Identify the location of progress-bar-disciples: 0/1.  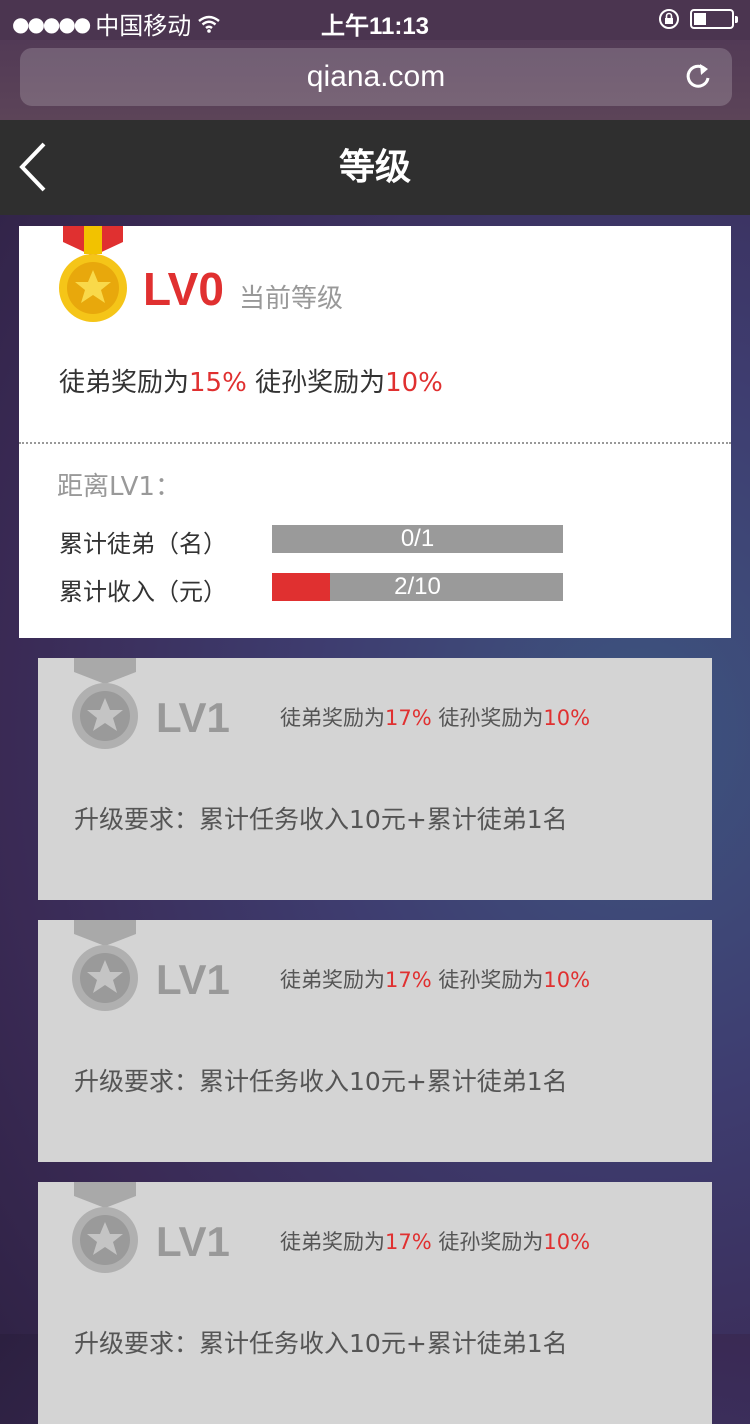
(417, 539).